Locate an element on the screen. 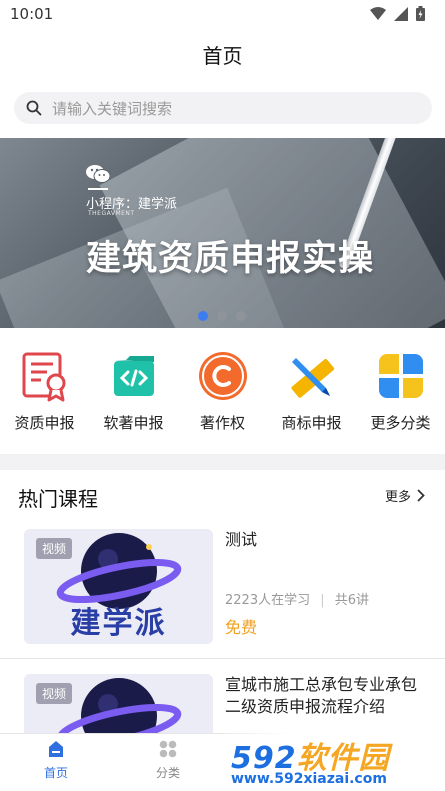  banner-sublabel: THEGAVMENT is located at coordinates (111, 213).